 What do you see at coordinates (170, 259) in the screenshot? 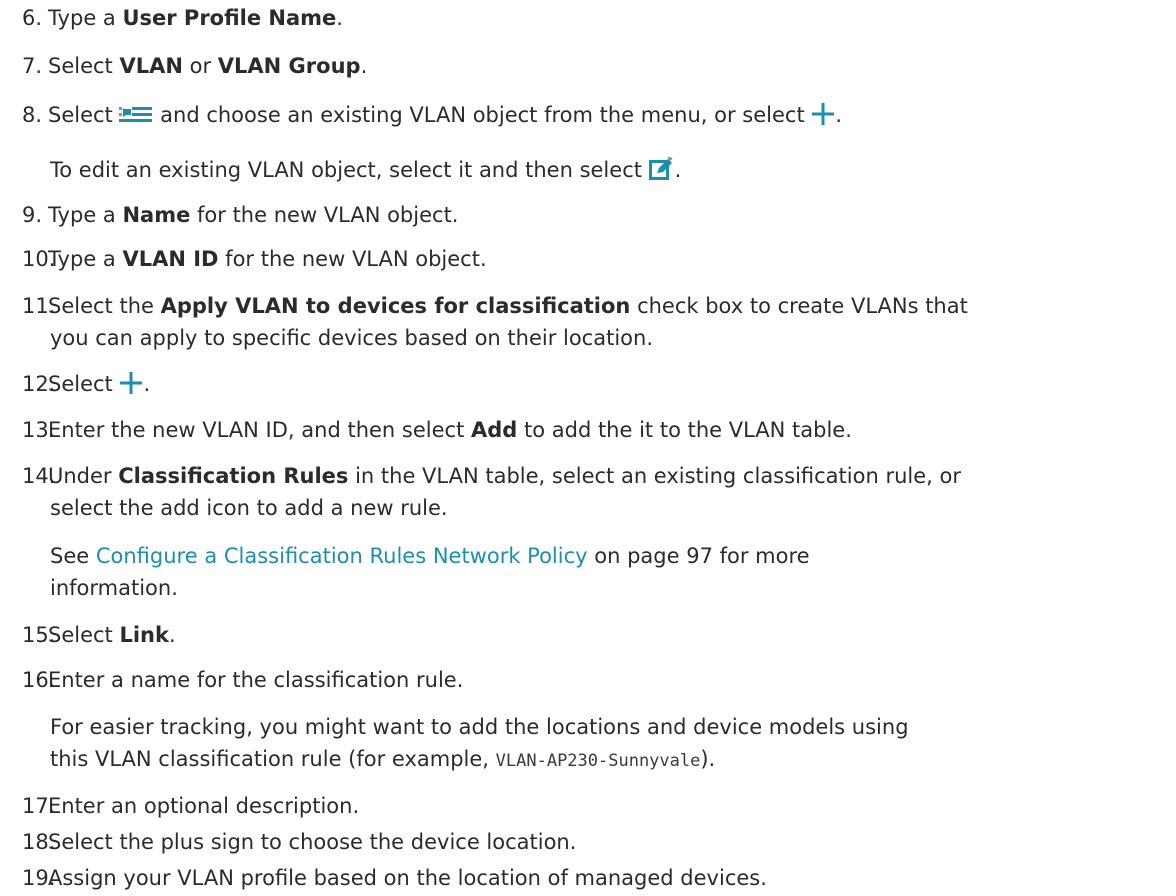
I see `ui-term: VLAN ID` at bounding box center [170, 259].